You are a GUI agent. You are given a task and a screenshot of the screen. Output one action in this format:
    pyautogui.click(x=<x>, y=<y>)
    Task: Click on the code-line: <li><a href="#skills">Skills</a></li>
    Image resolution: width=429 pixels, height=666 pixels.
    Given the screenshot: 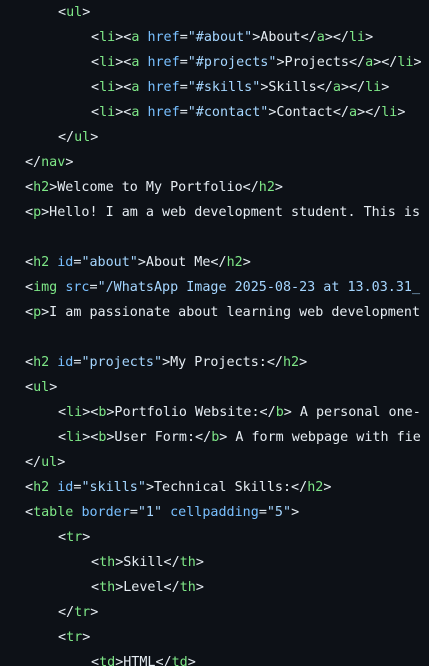 What is the action you would take?
    pyautogui.click(x=240, y=87)
    